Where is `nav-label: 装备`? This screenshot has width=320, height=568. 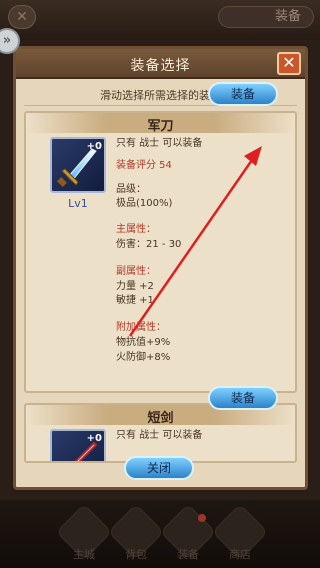 nav-label: 装备 is located at coordinates (188, 554).